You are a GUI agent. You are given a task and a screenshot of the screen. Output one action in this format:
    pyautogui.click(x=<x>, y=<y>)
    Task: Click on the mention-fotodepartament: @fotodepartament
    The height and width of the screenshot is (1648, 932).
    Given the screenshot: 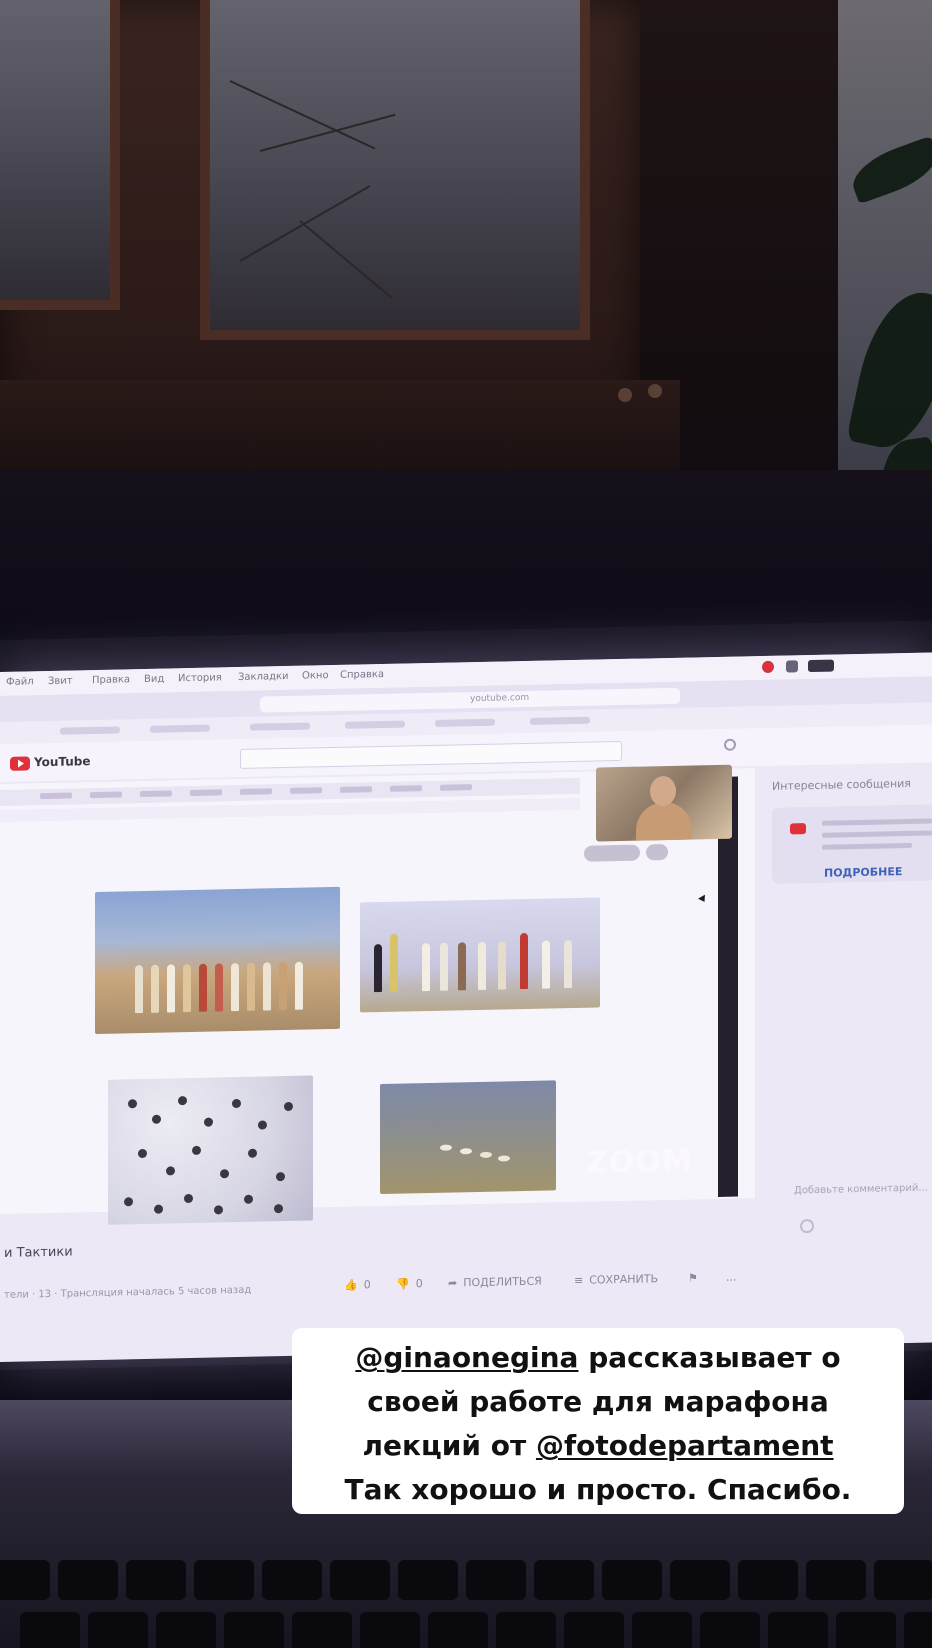 What is the action you would take?
    pyautogui.click(x=685, y=1445)
    